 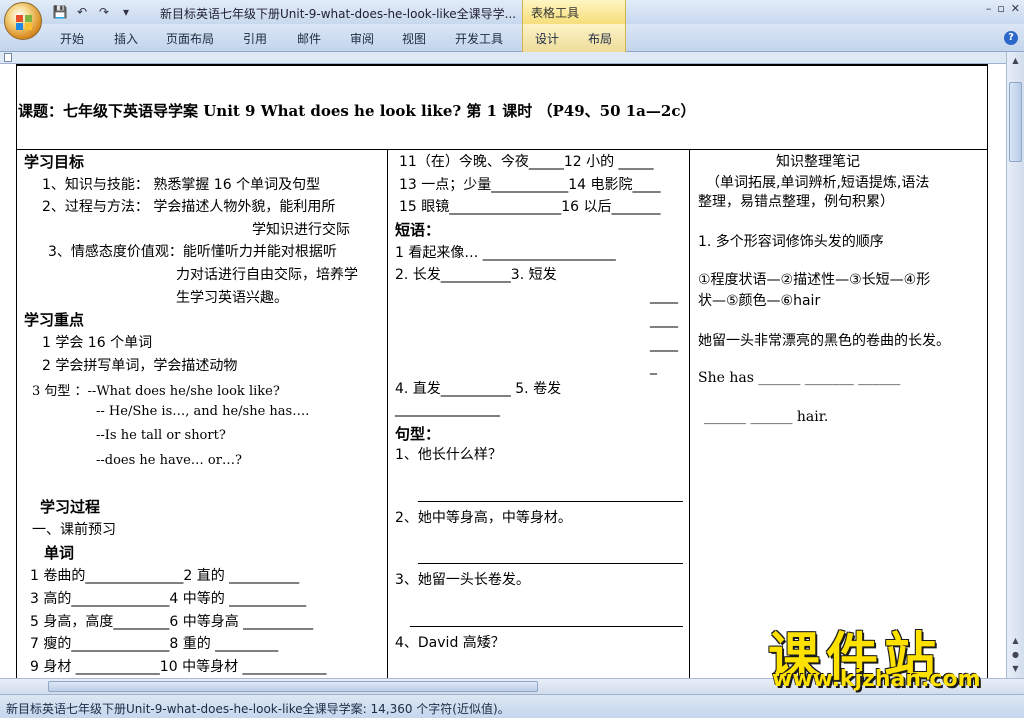 What do you see at coordinates (165, 576) in the screenshot?
I see `word-row-1: 1 卷曲的______________2 直的 __________` at bounding box center [165, 576].